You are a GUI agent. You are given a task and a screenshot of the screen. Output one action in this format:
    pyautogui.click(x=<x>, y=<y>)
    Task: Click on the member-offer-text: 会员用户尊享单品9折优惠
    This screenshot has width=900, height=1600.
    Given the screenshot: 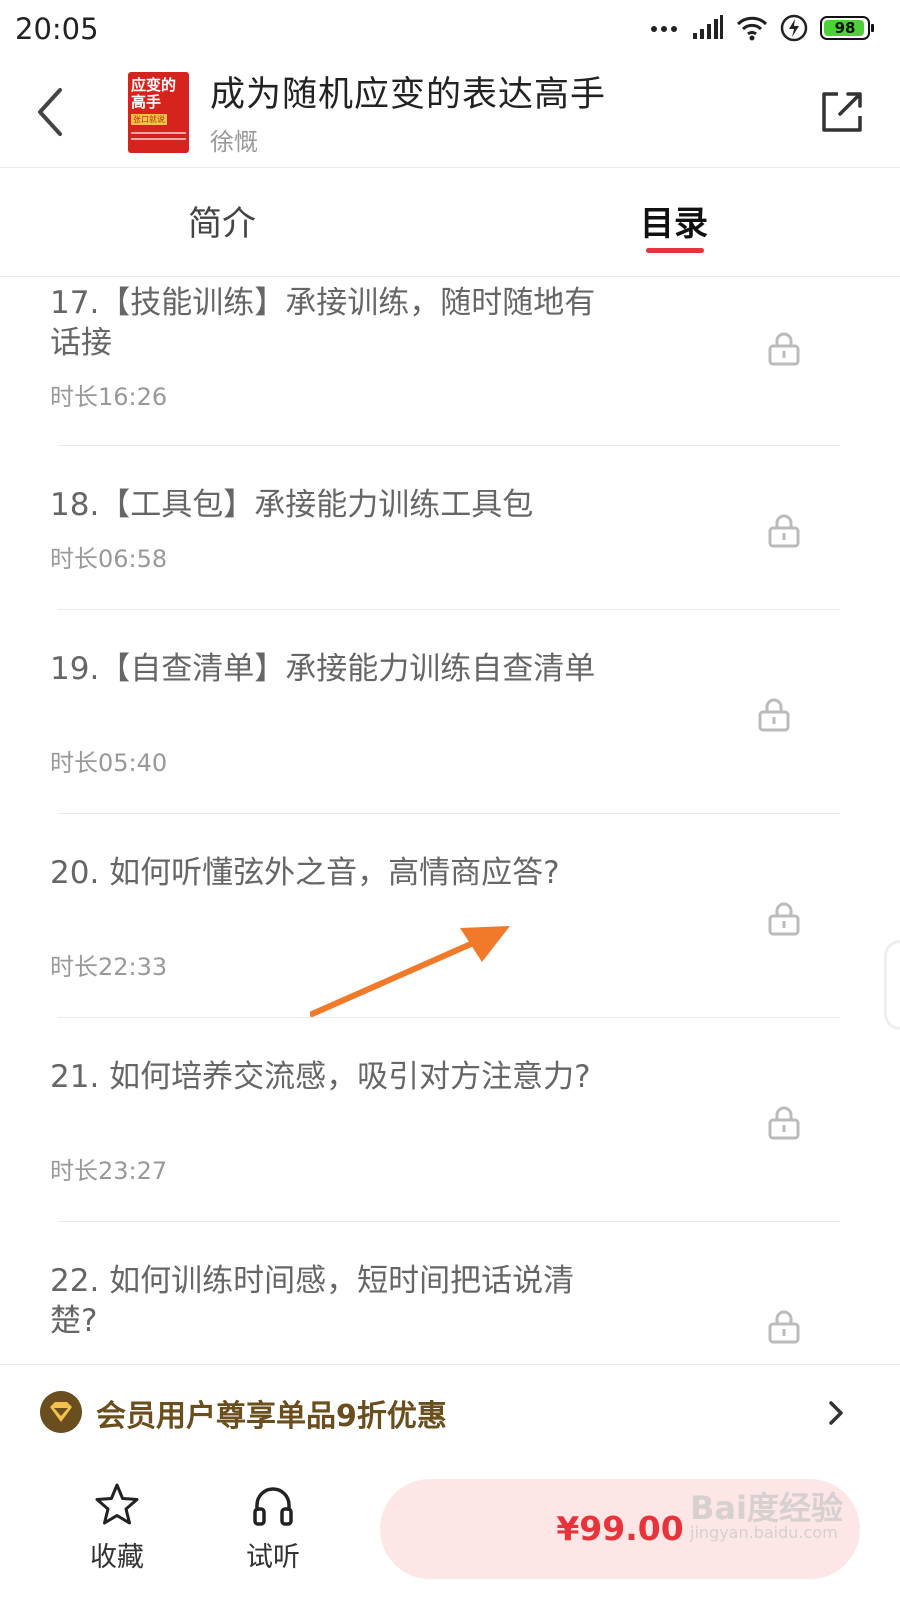 What is the action you would take?
    pyautogui.click(x=271, y=1416)
    